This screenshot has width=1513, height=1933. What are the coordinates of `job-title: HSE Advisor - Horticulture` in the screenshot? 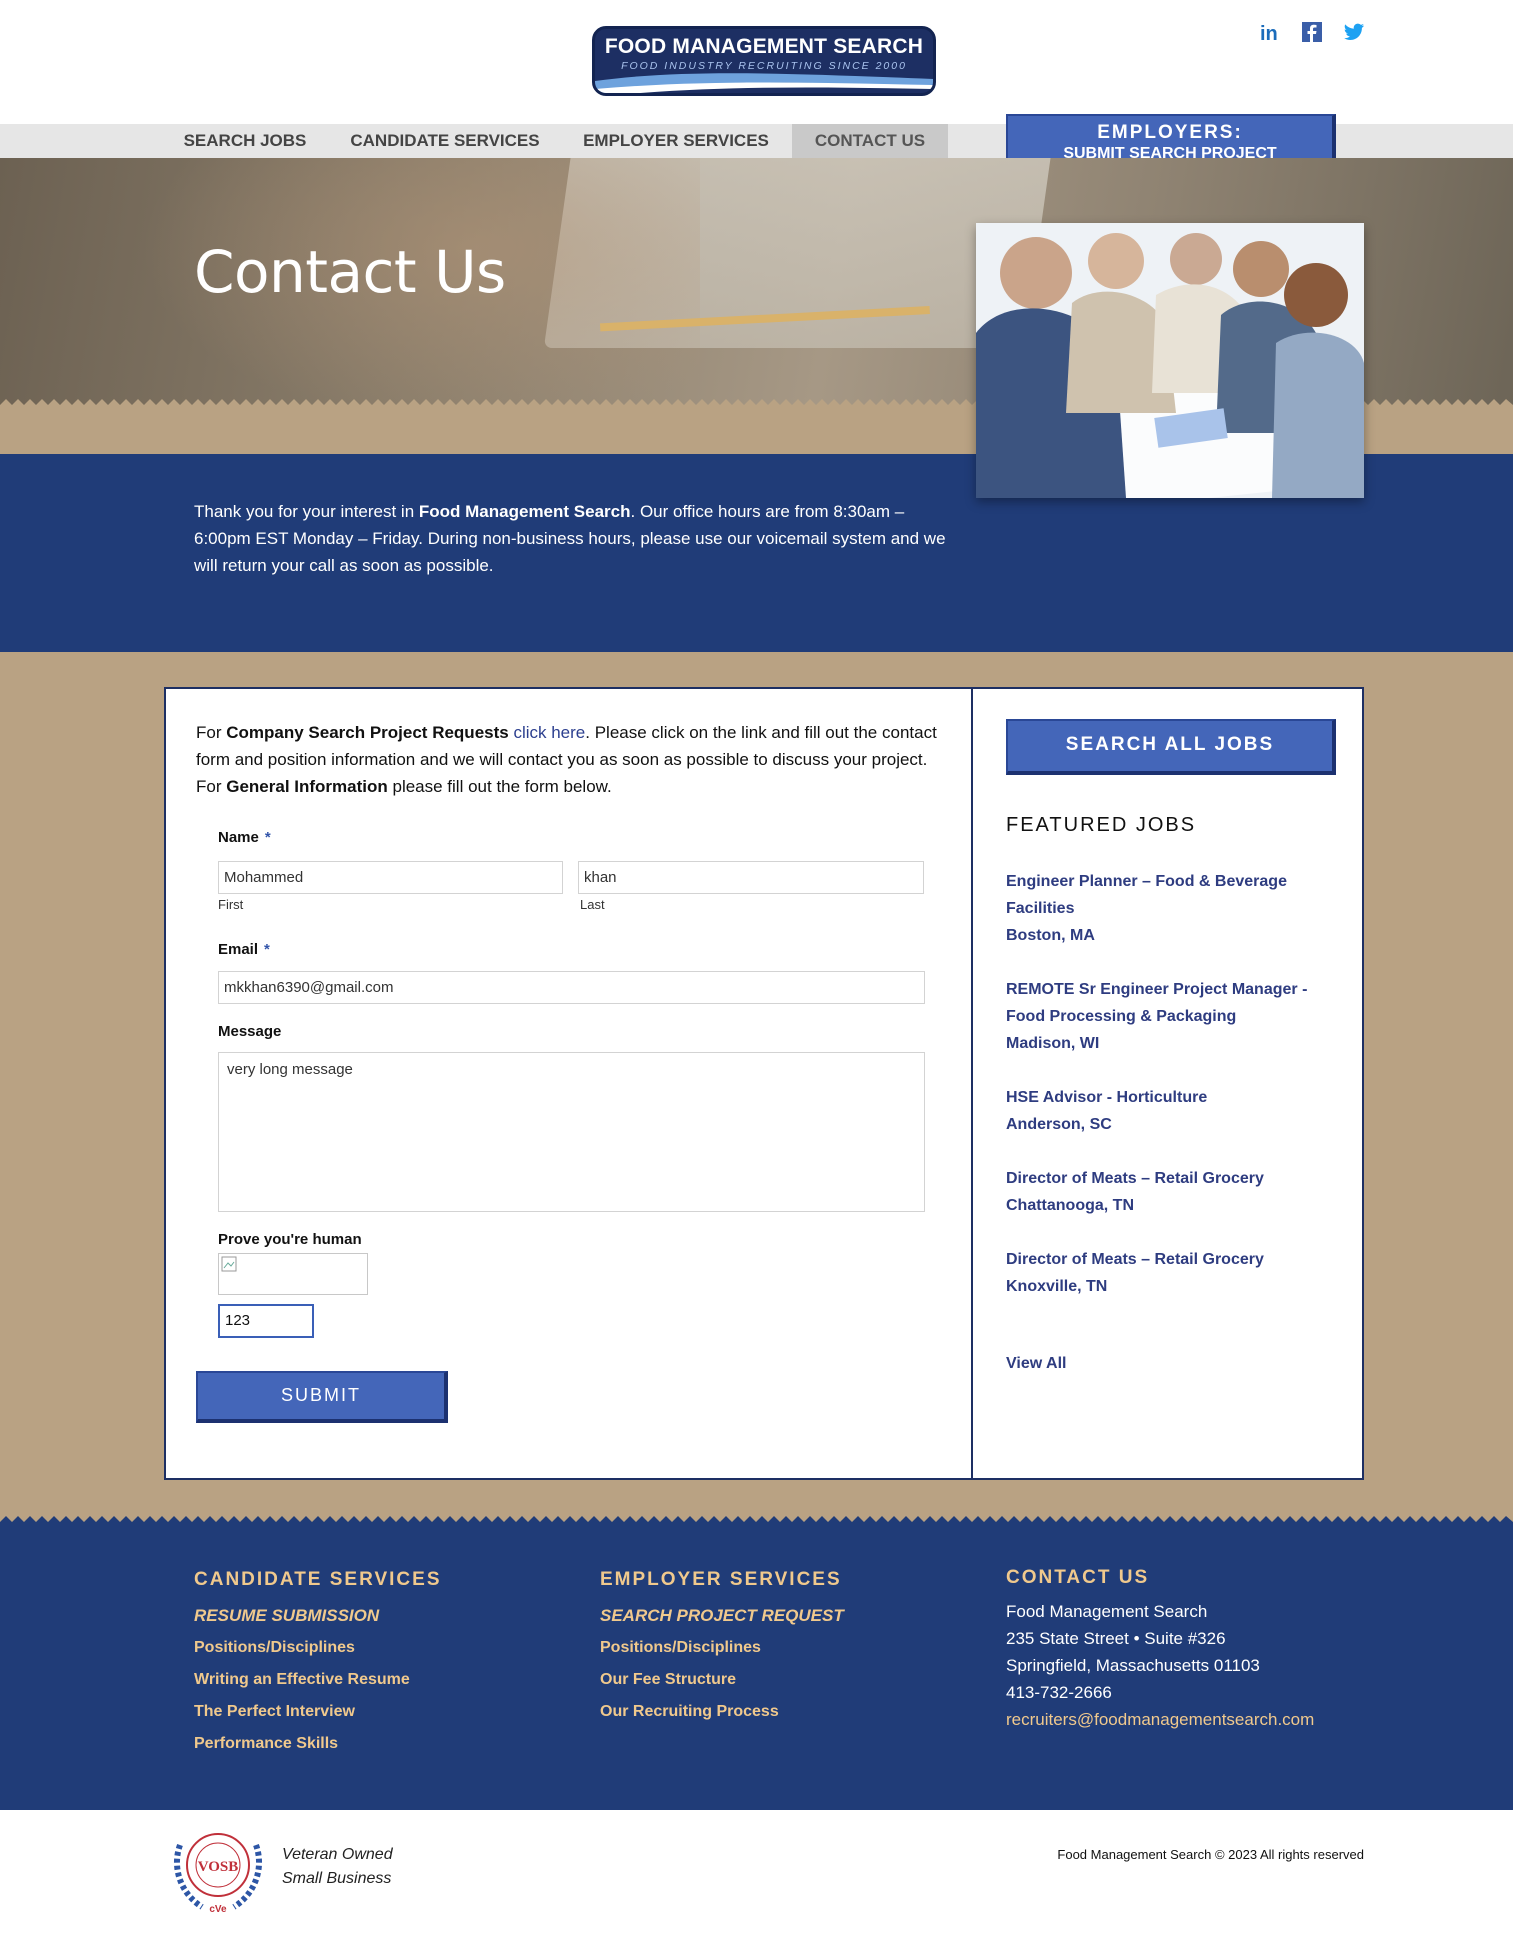 It's located at (1107, 1097).